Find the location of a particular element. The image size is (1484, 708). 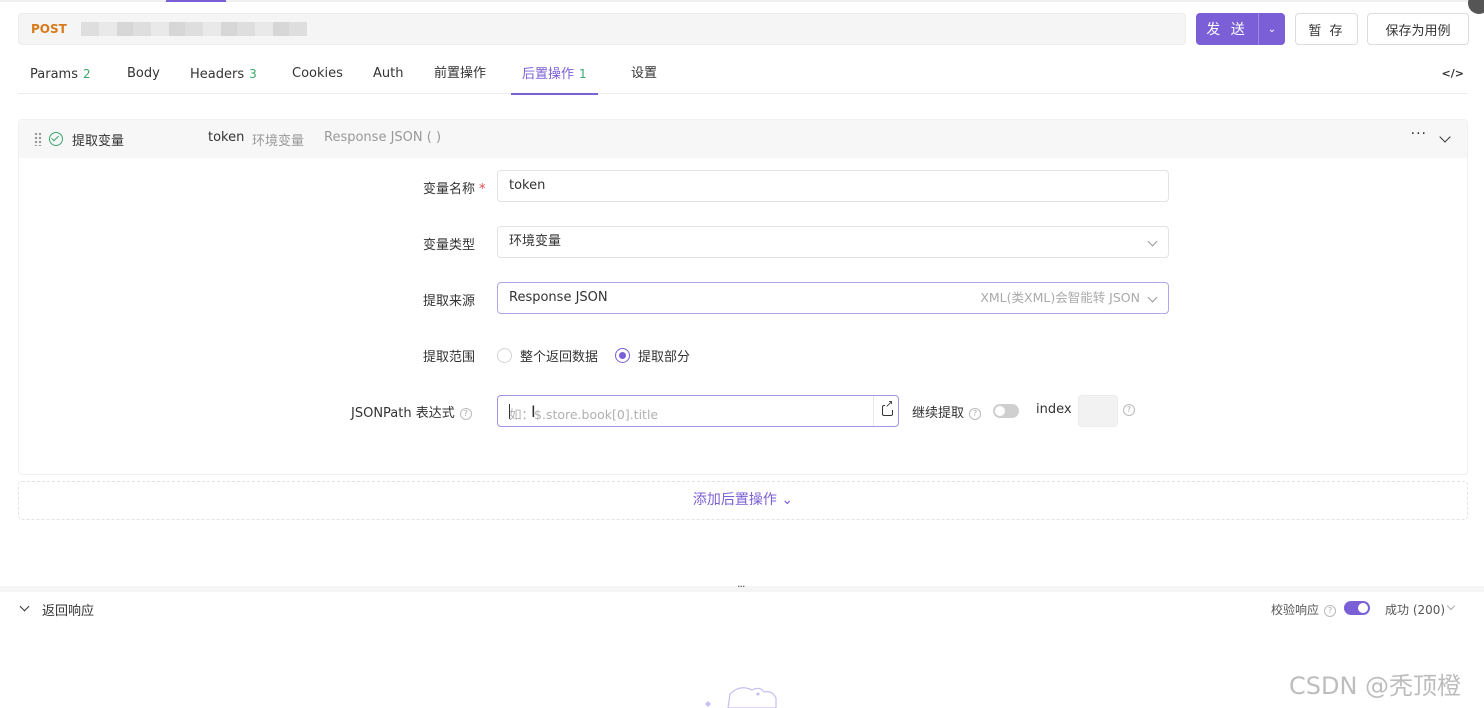

text-caret is located at coordinates (509, 411).